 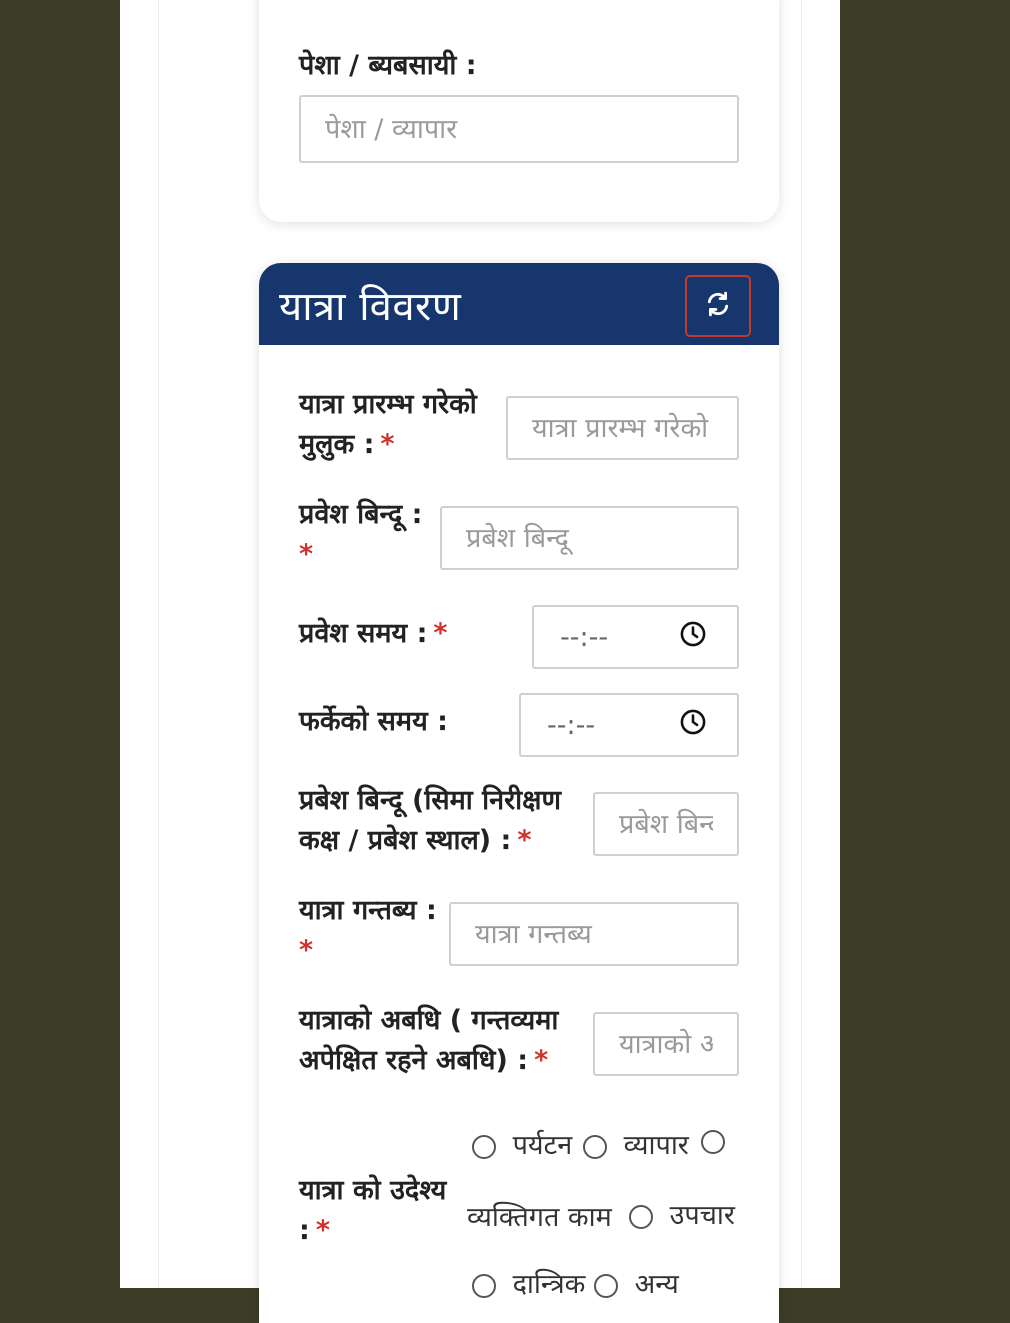 I want to click on return-time-input: --:--, so click(x=629, y=725).